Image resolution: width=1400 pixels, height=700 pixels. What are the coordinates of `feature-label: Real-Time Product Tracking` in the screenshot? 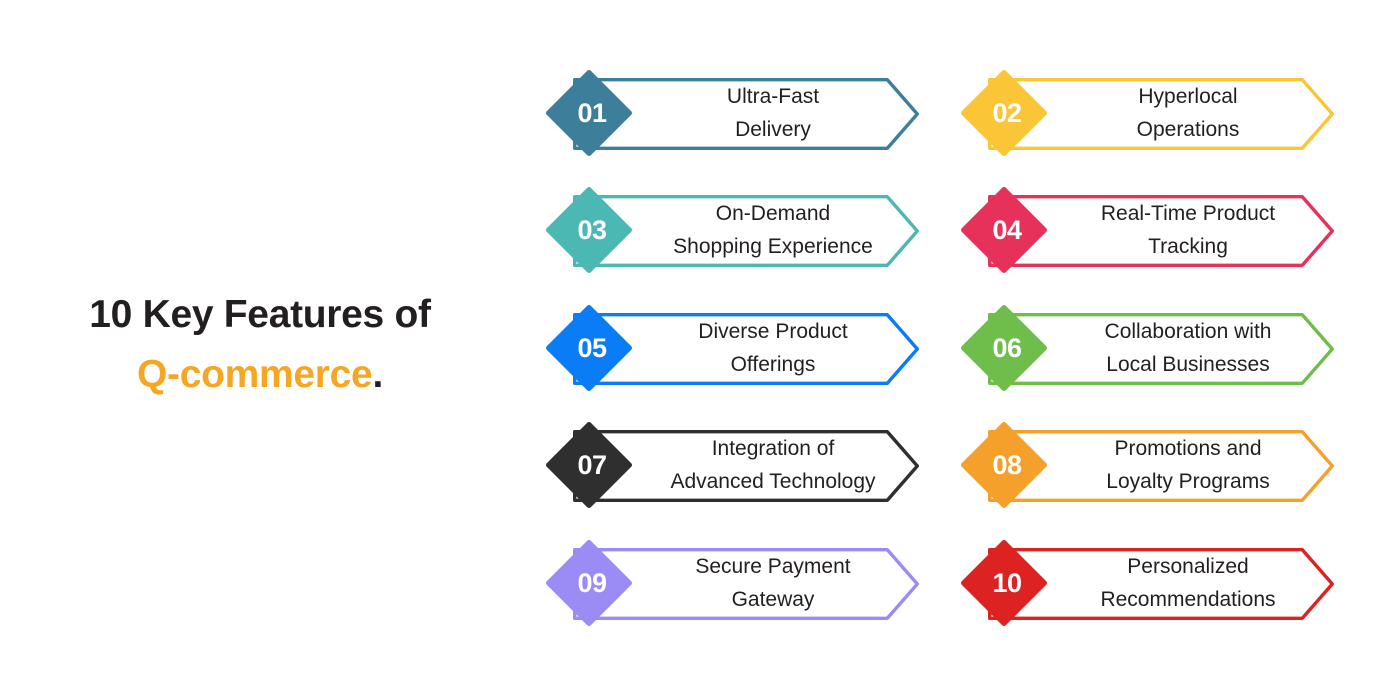 It's located at (1188, 231).